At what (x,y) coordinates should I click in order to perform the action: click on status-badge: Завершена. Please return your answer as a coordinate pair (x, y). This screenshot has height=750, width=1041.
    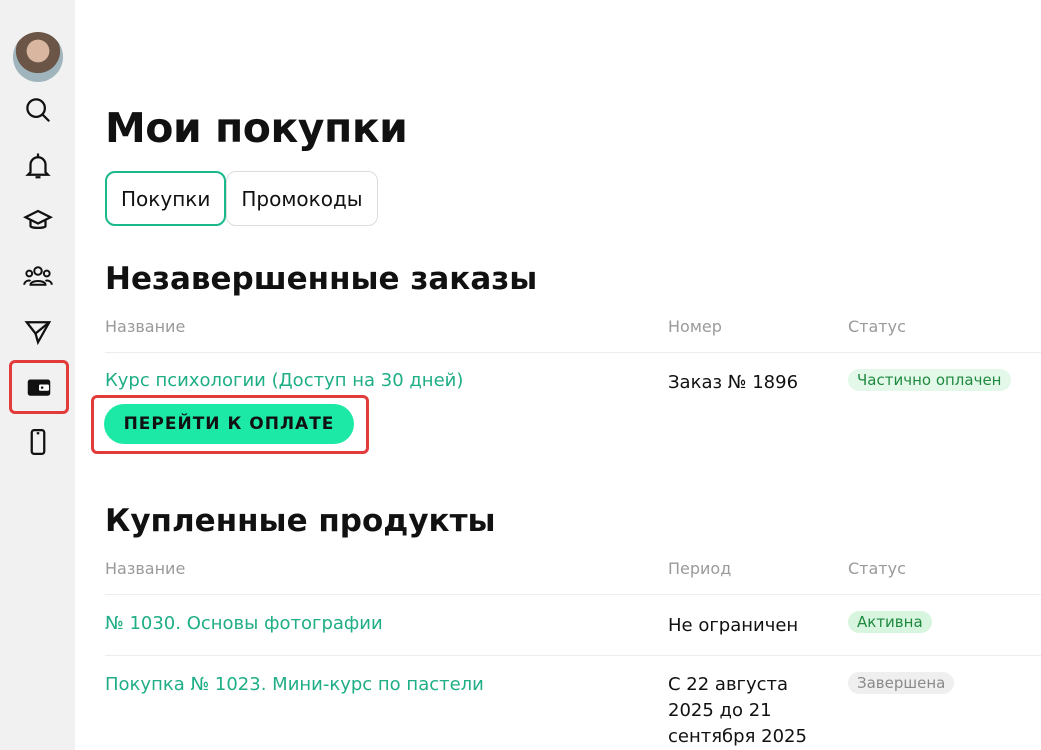
    Looking at the image, I should click on (901, 683).